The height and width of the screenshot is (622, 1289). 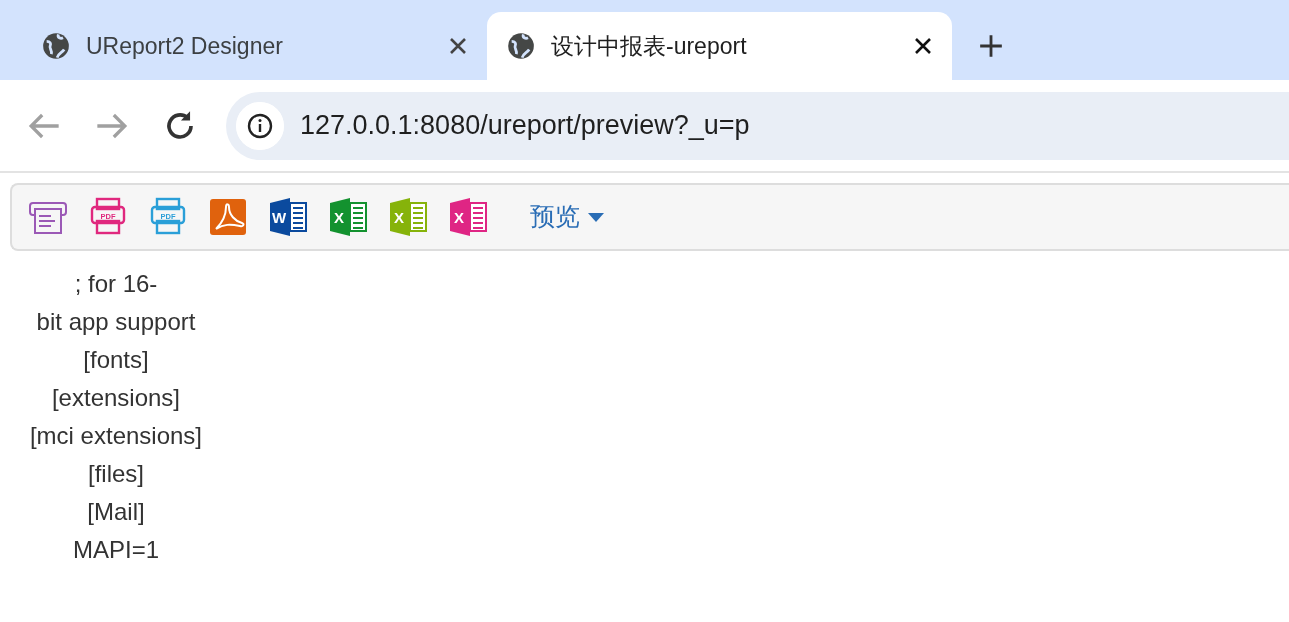 I want to click on report-line: [fonts], so click(x=116, y=360).